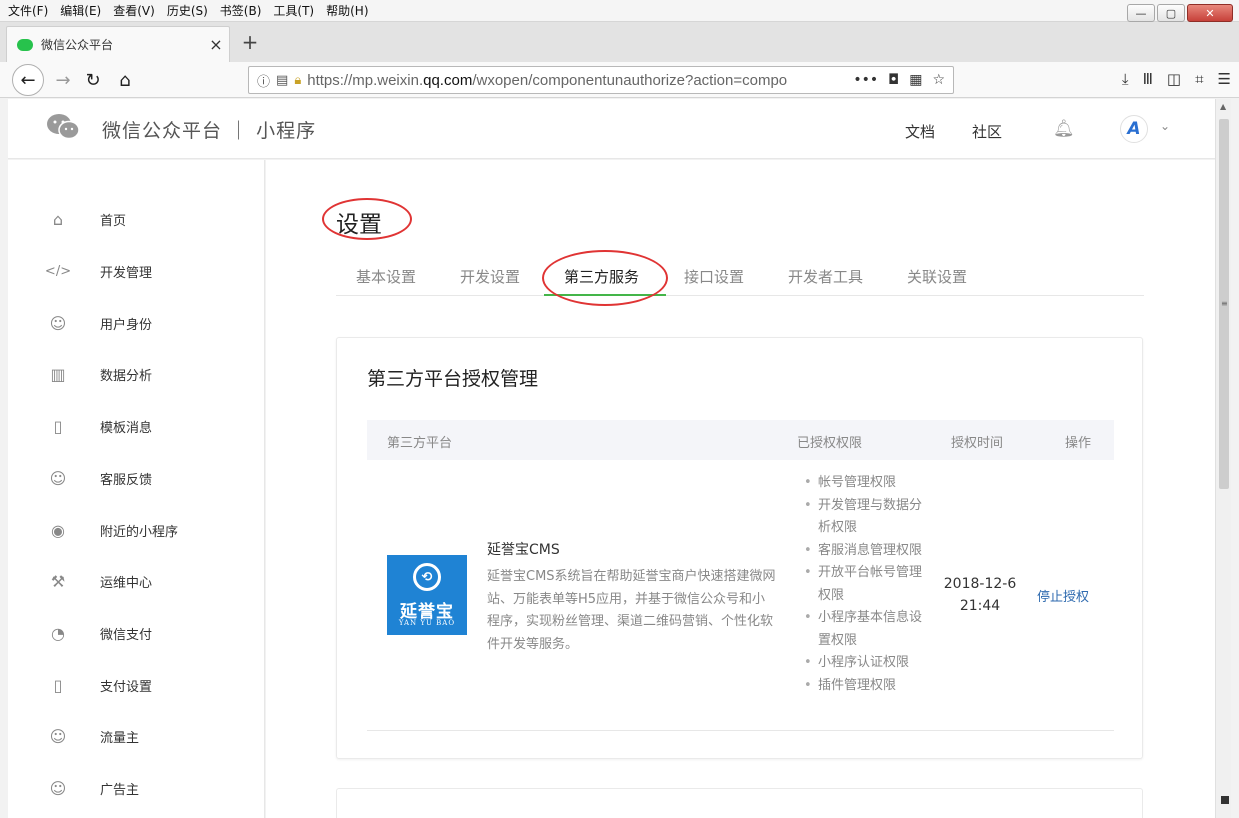  I want to click on row-divider, so click(740, 730).